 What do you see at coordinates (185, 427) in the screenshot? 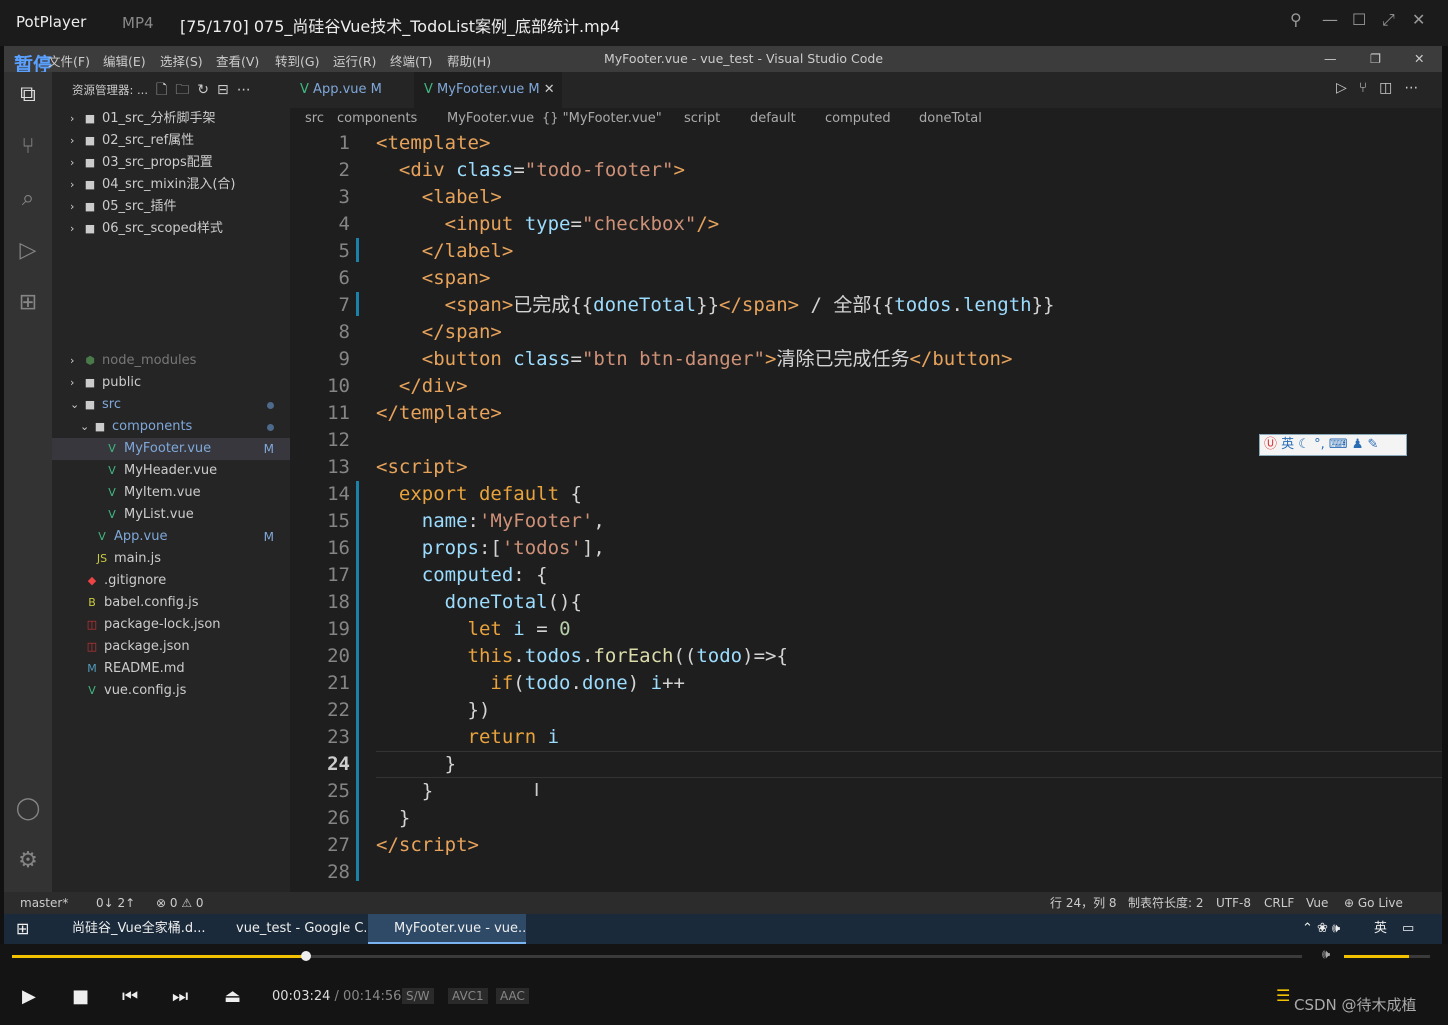
I see `tree-item-components: ⌄ ■ components` at bounding box center [185, 427].